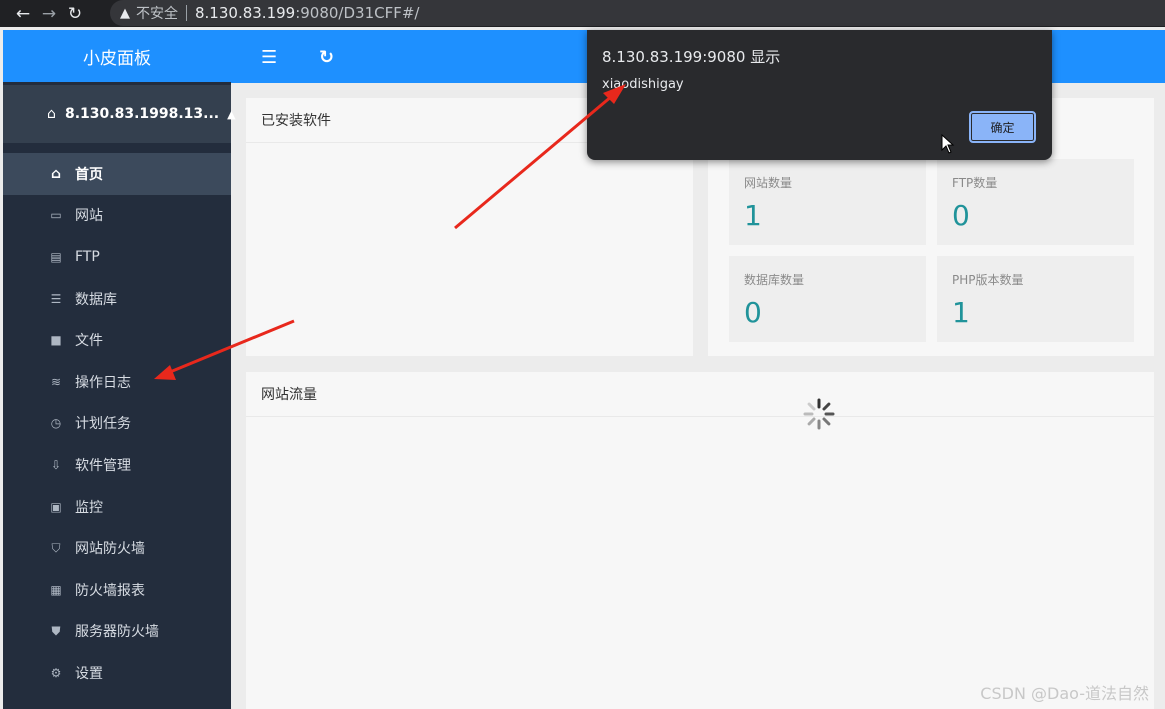  Describe the element at coordinates (56, 464) in the screenshot. I see `download-icon: ⇩` at that location.